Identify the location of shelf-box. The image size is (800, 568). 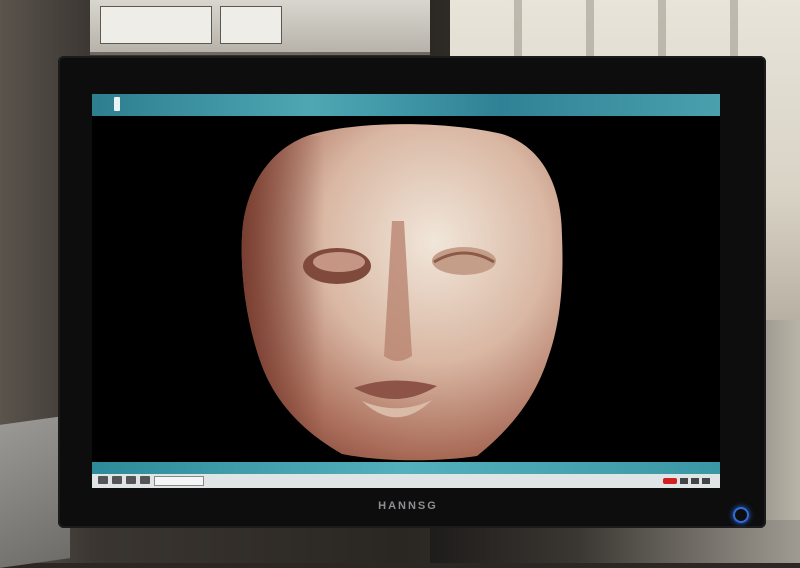
(260, 27).